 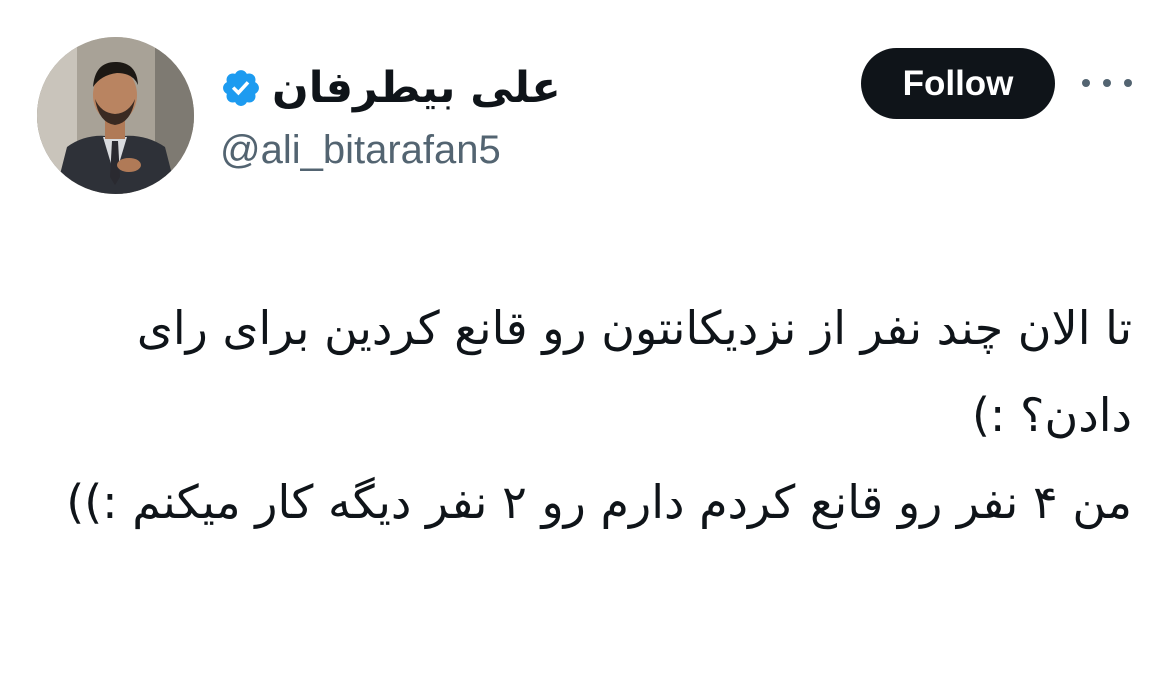 What do you see at coordinates (360, 150) in the screenshot?
I see `author-handle: @ali_bitarafan5` at bounding box center [360, 150].